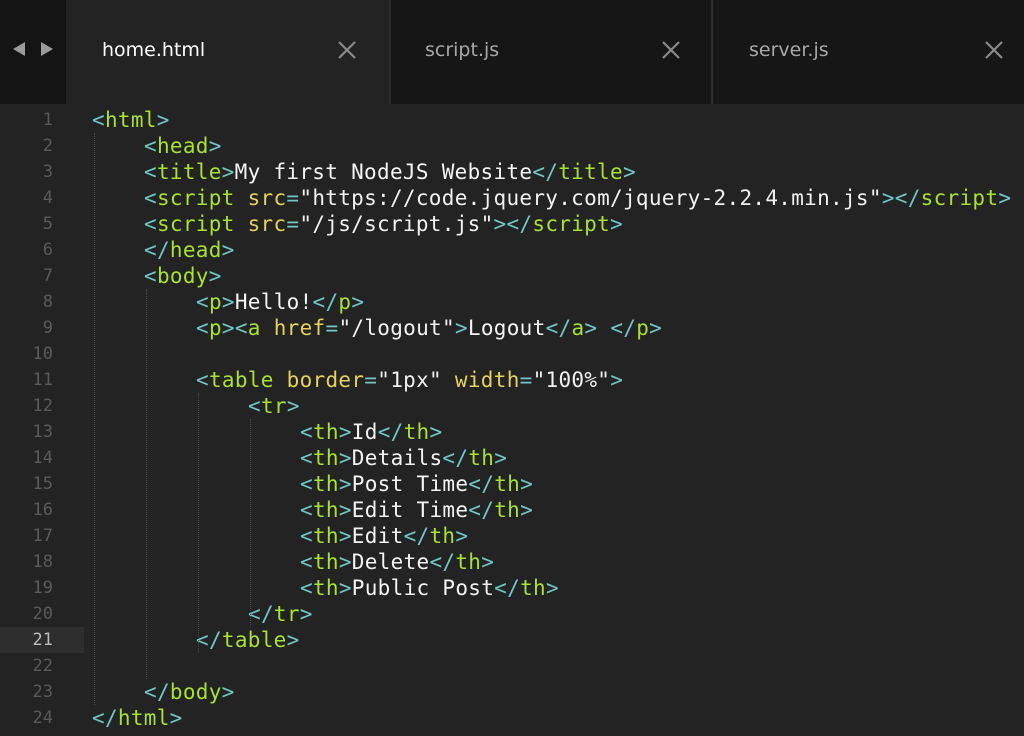 This screenshot has height=736, width=1024. I want to click on code-line: 18 <th>Delete</th>, so click(512, 562).